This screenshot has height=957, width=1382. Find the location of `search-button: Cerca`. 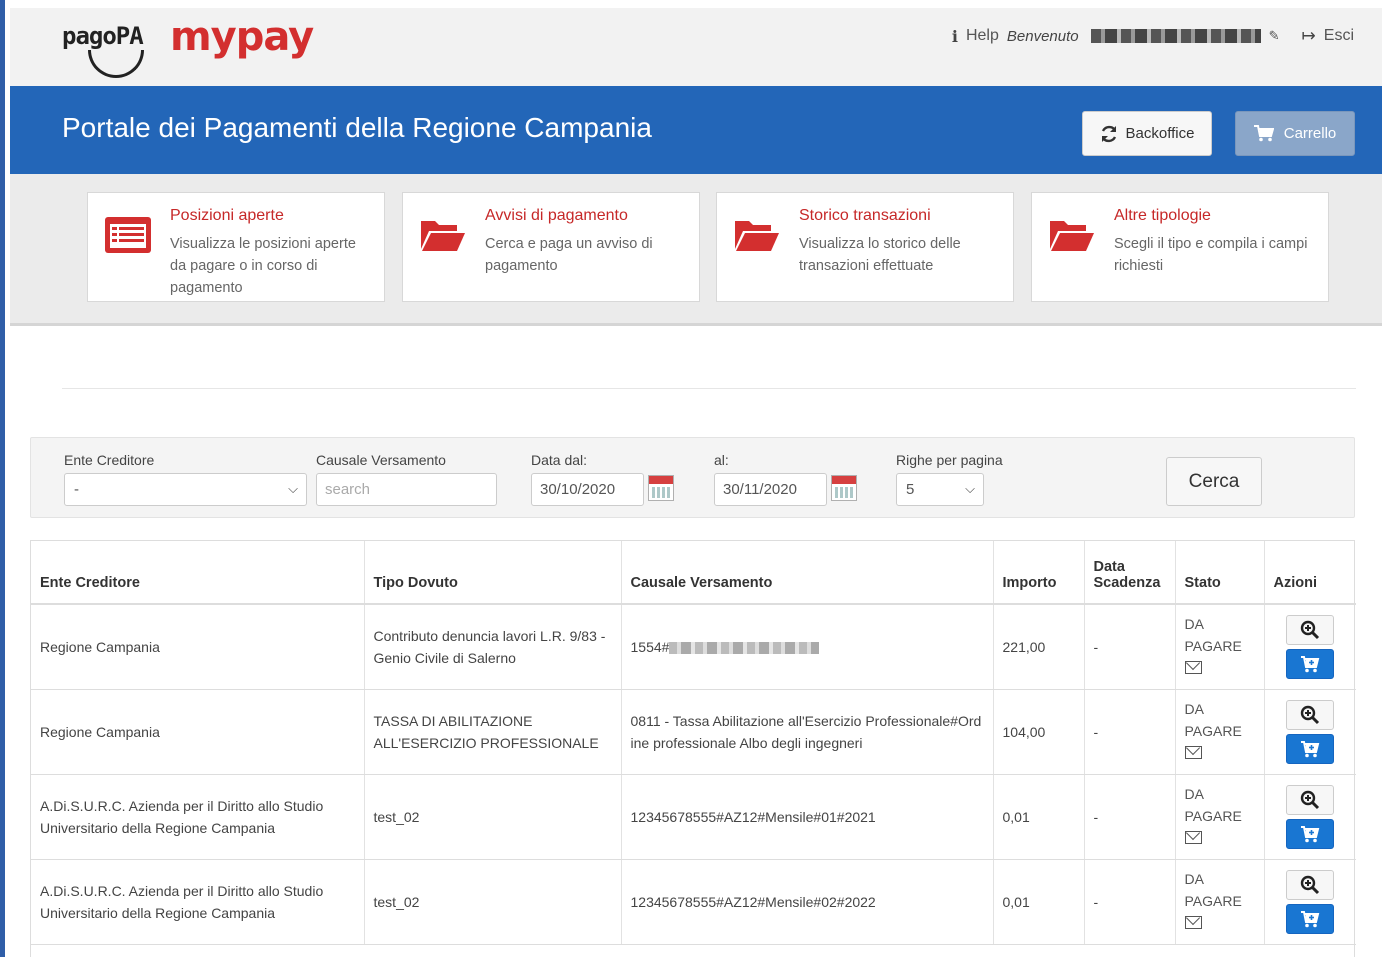

search-button: Cerca is located at coordinates (1214, 481).